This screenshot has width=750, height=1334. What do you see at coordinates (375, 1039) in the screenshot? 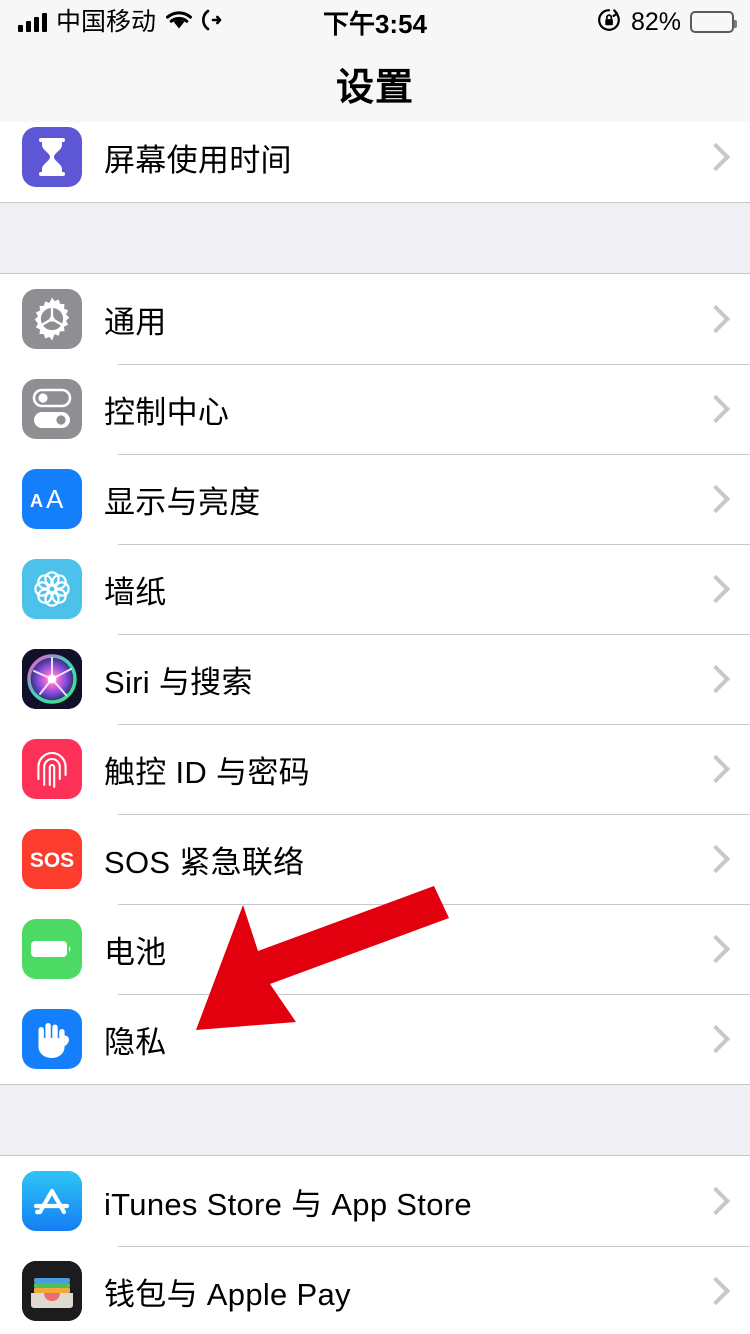
I see `settings-row-hand: 隐私` at bounding box center [375, 1039].